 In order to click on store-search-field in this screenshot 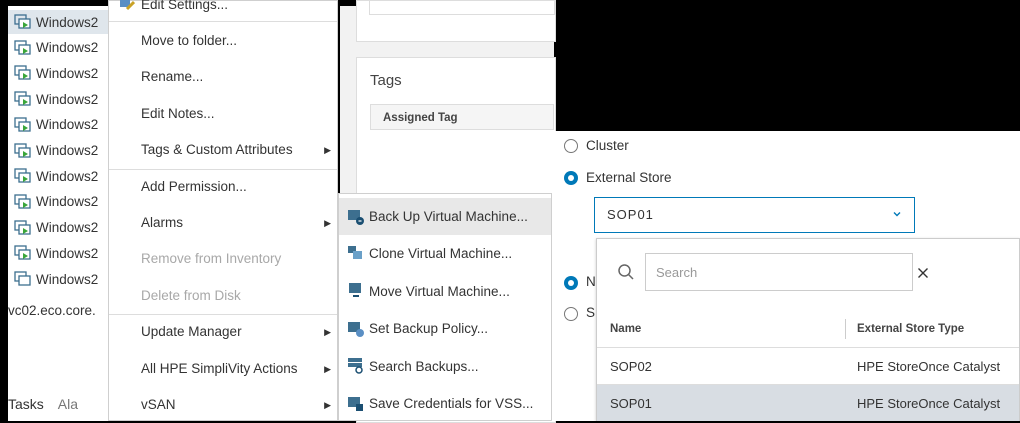, I will do `click(779, 272)`.